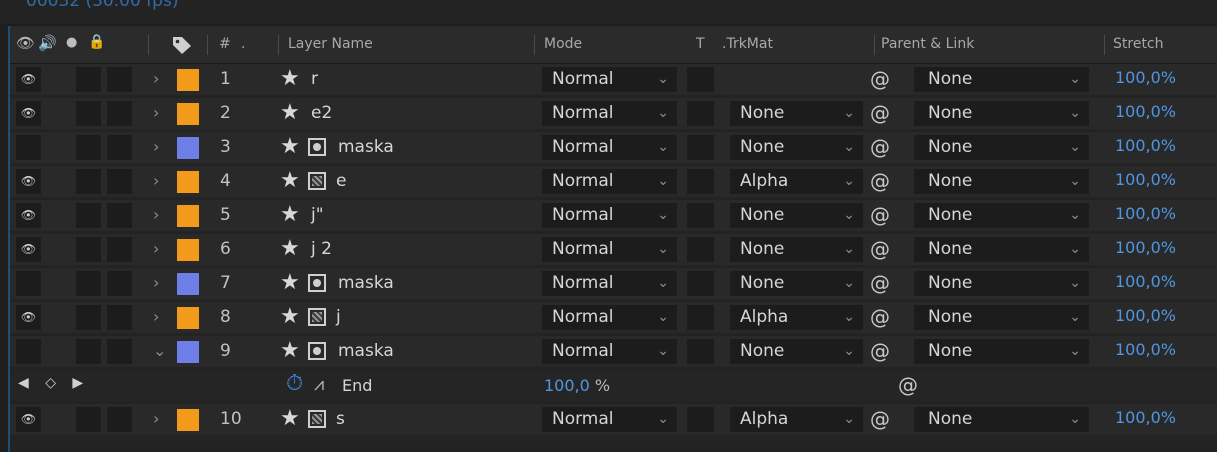 Image resolution: width=1217 pixels, height=452 pixels. Describe the element at coordinates (314, 79) in the screenshot. I see `layer-name: r` at that location.